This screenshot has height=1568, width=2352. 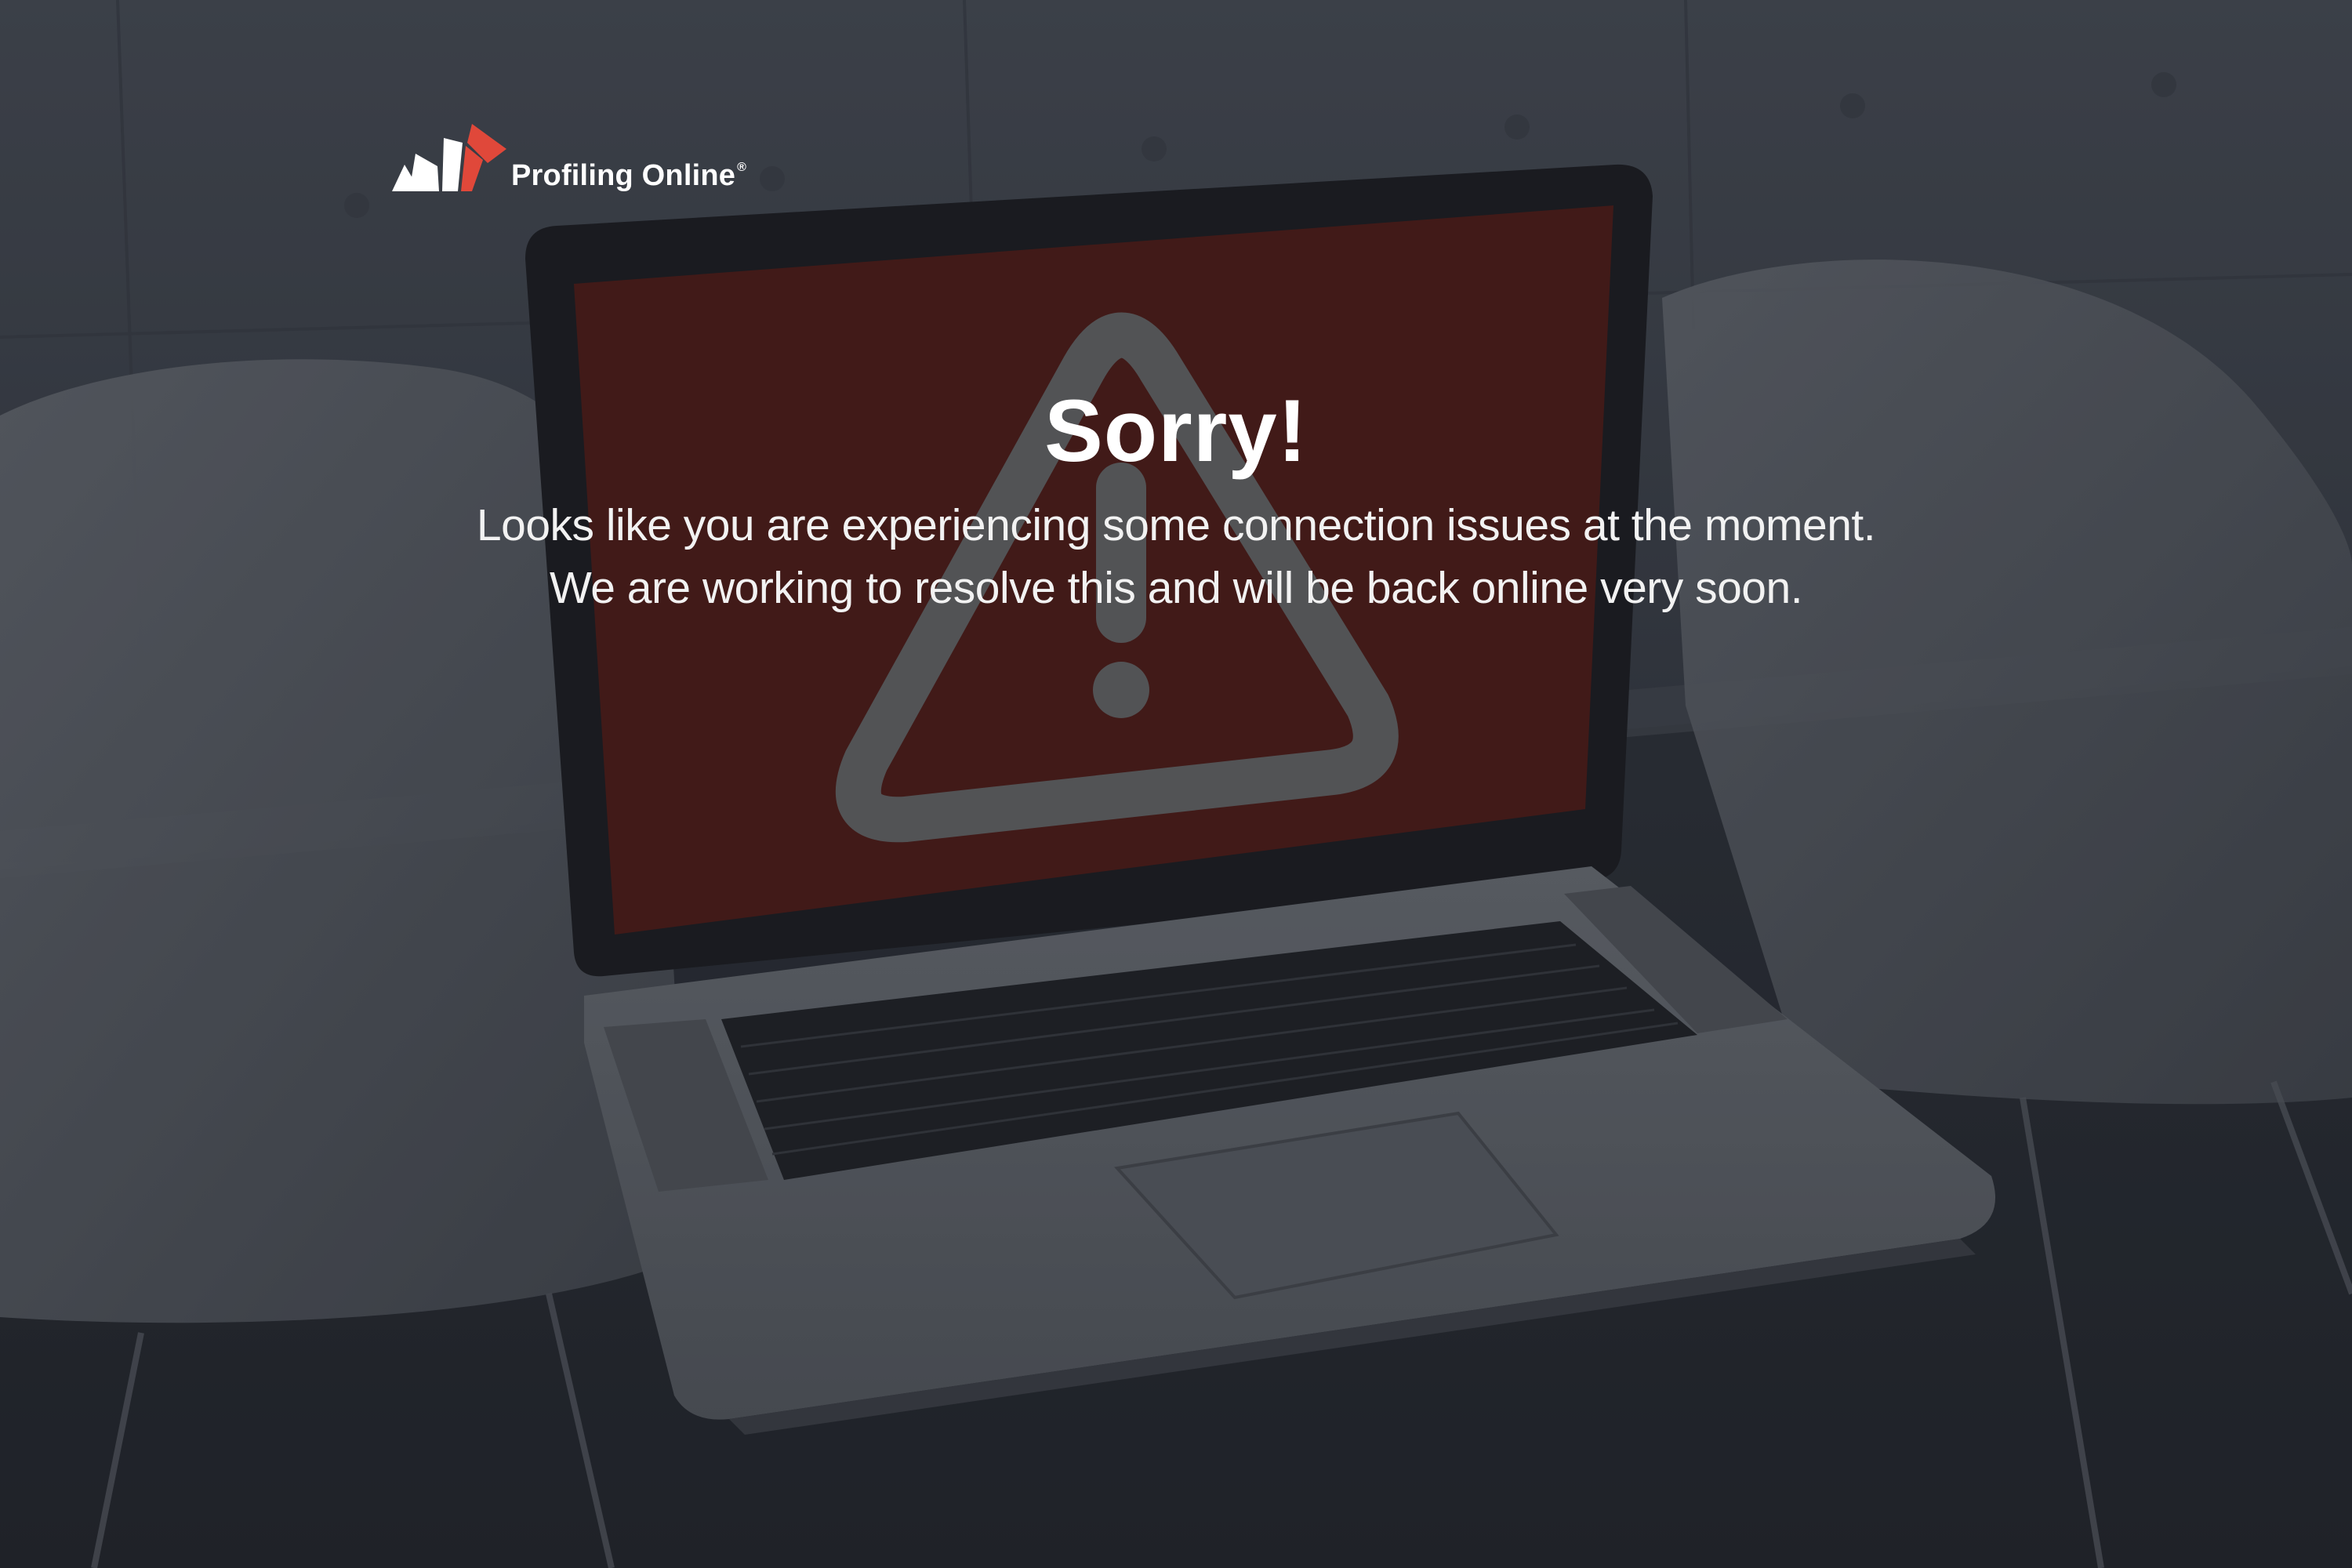 I want to click on registered-mark: ®, so click(x=742, y=167).